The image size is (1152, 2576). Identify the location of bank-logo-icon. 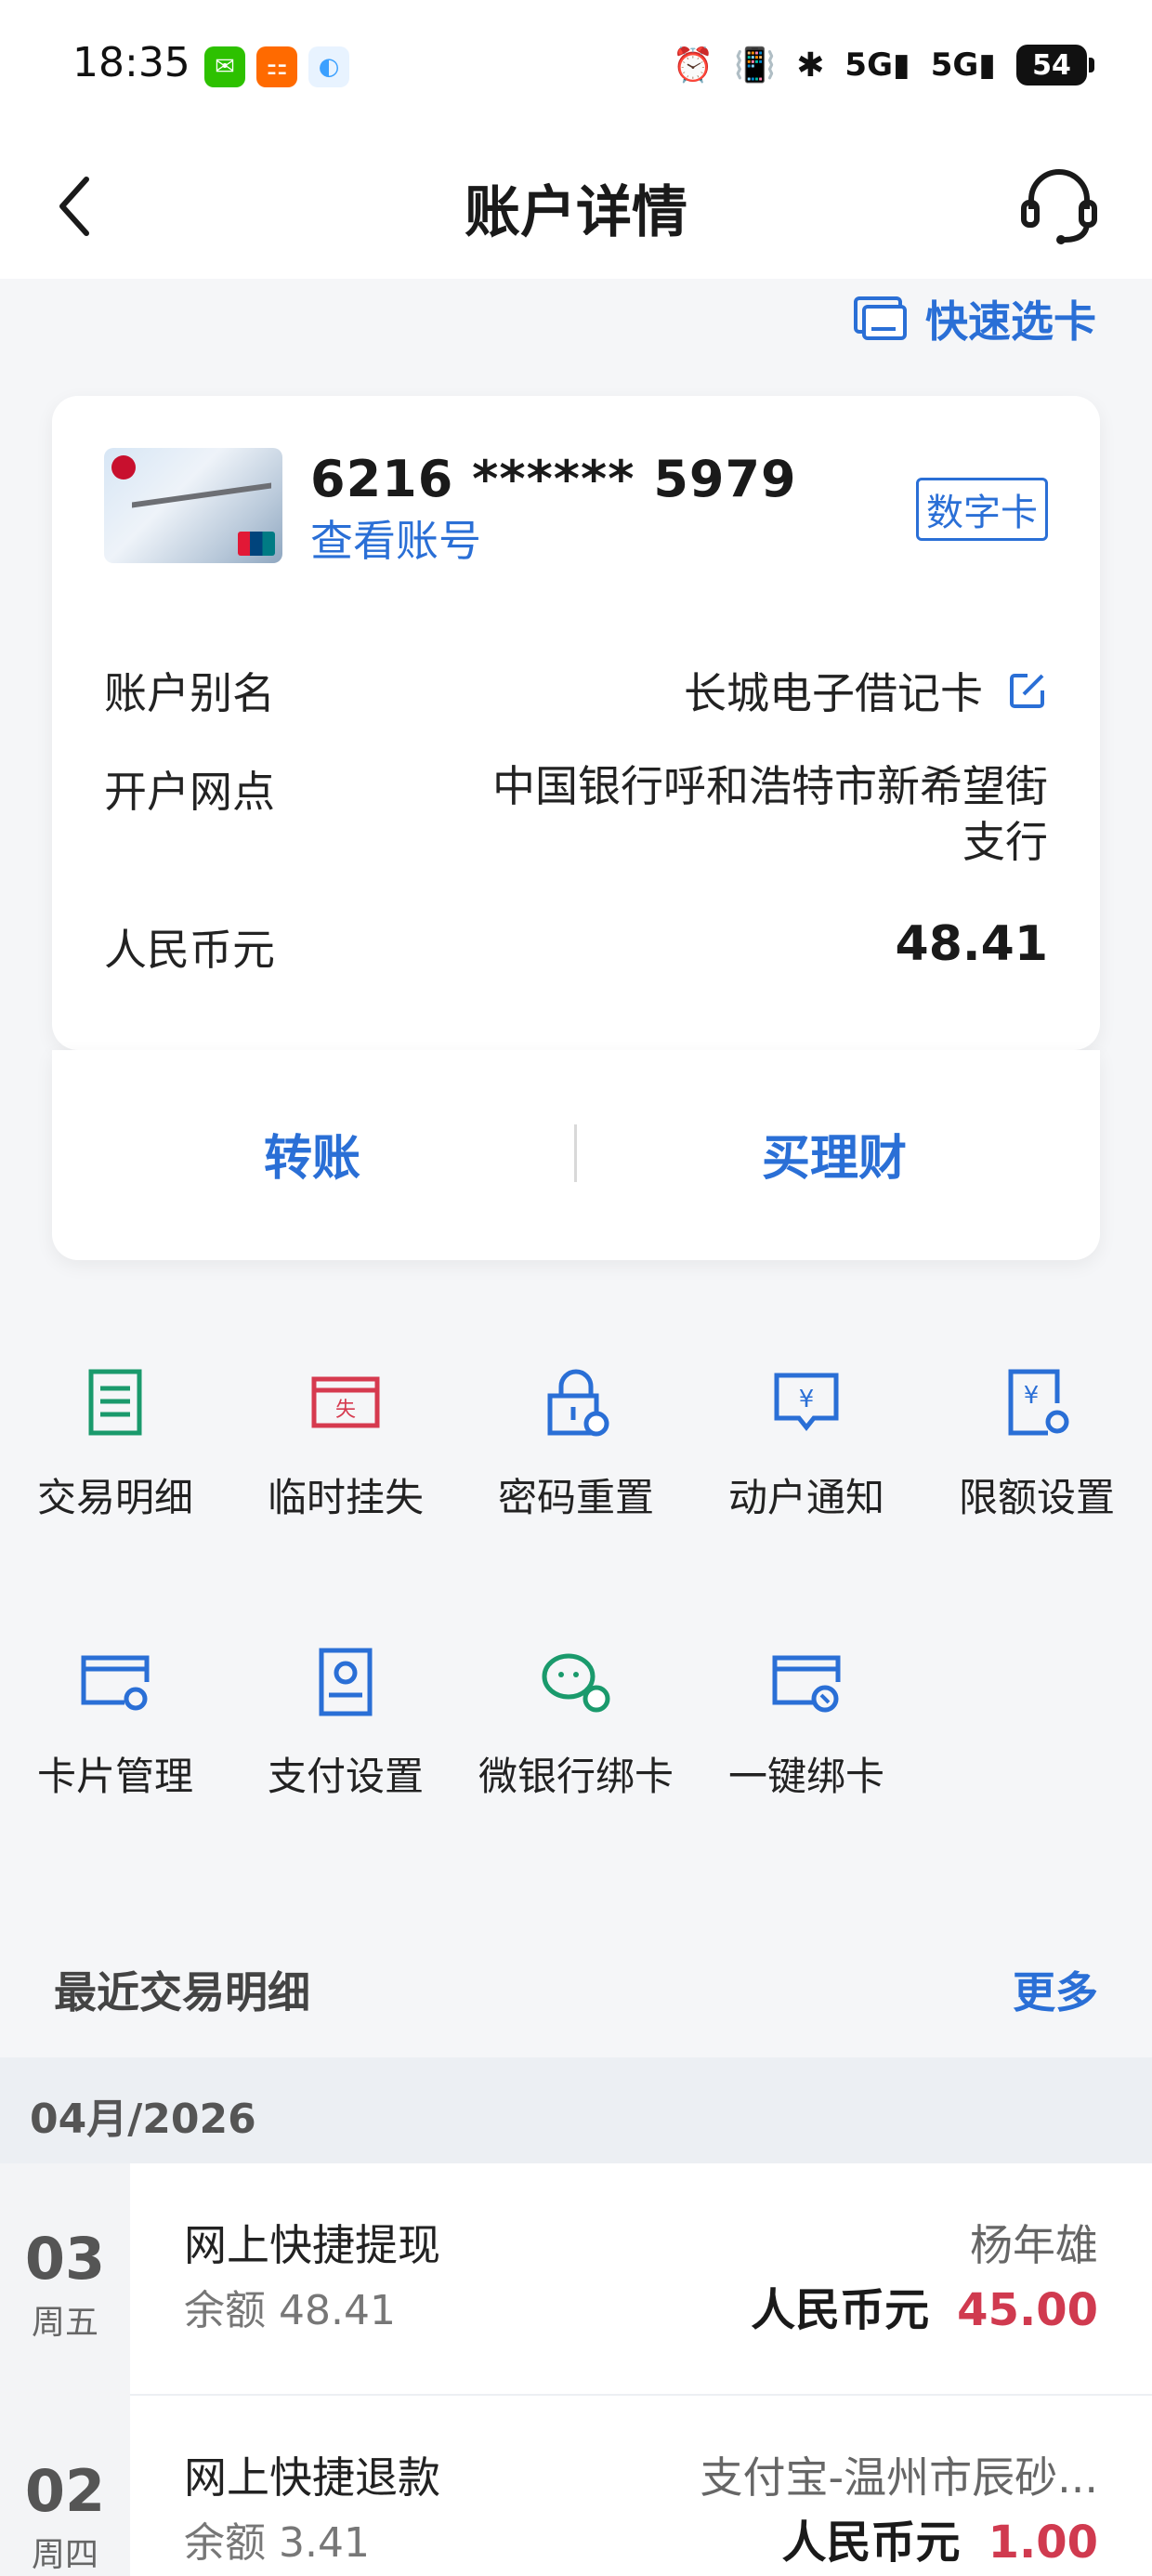
(123, 467).